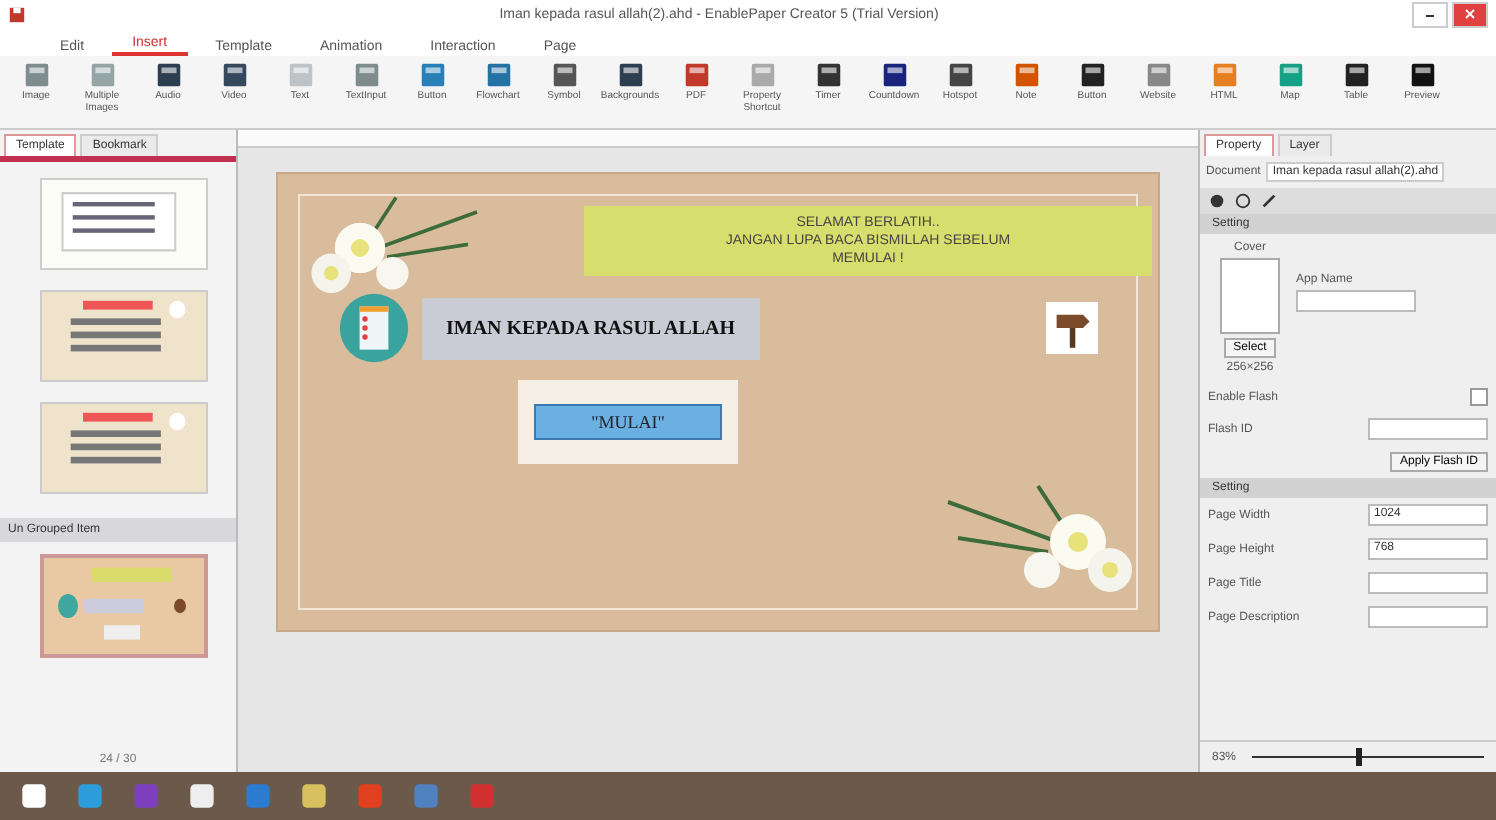 This screenshot has width=1496, height=820. What do you see at coordinates (1479, 397) in the screenshot?
I see `enable-flash-checkbox` at bounding box center [1479, 397].